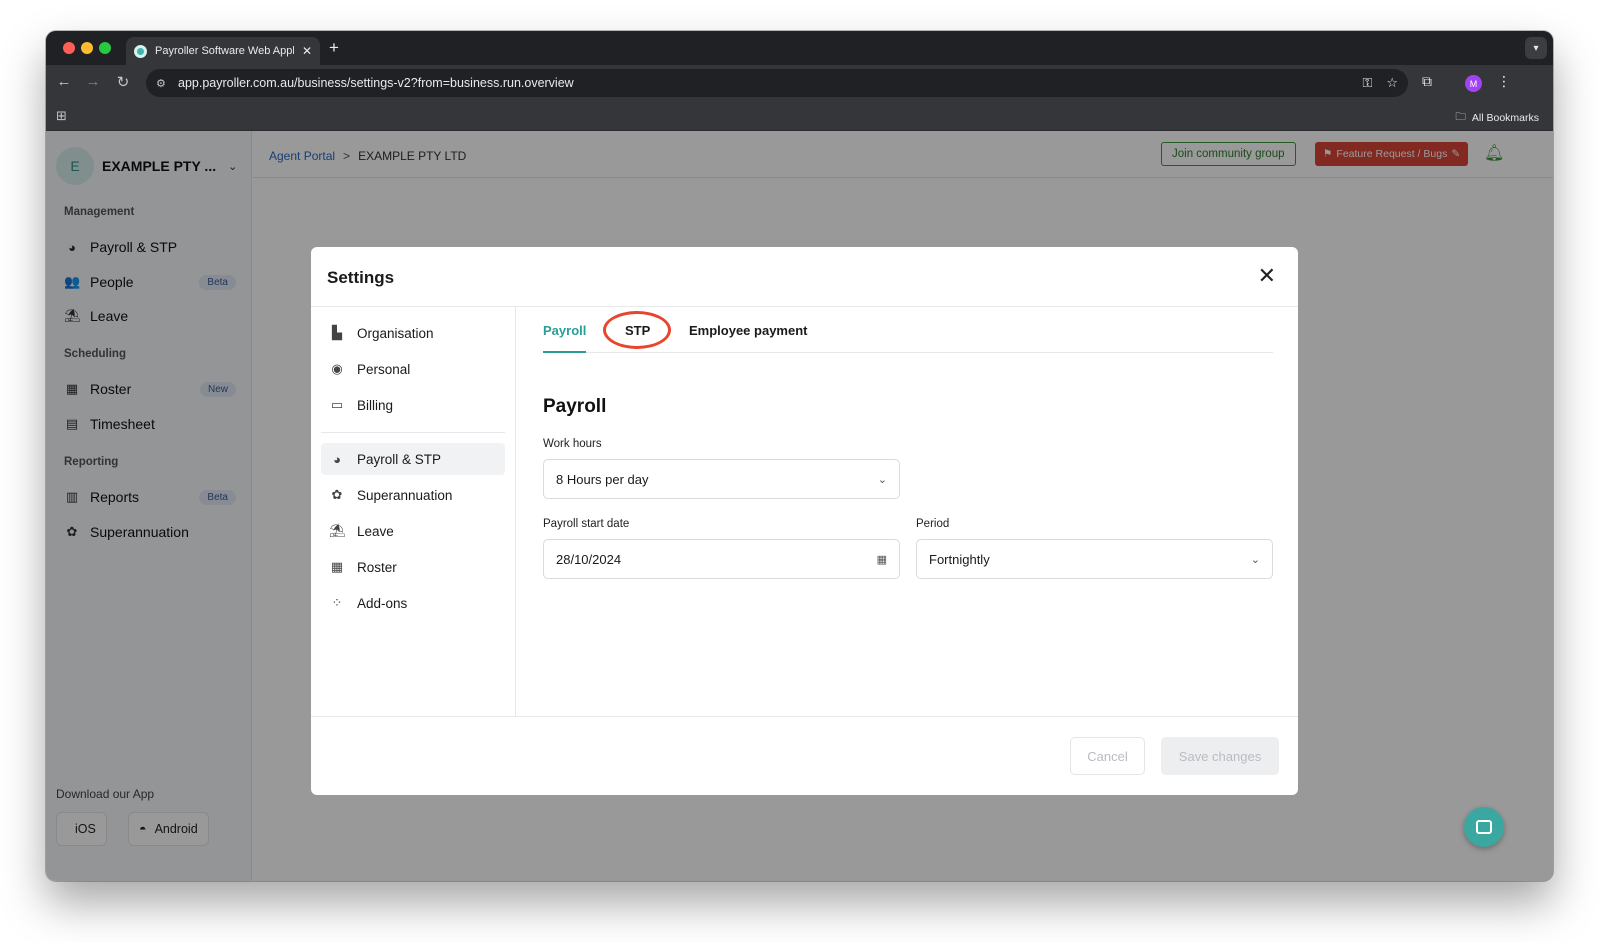  I want to click on billing-icon: ▭, so click(337, 404).